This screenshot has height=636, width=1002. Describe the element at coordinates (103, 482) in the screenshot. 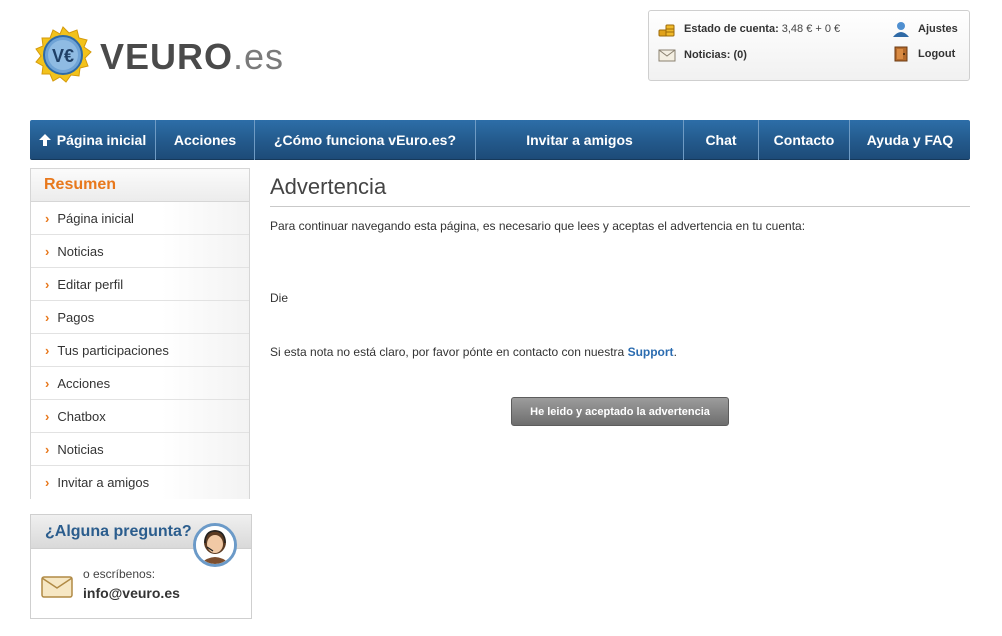

I see `sidebar-item-label: Invitar a amigos` at that location.